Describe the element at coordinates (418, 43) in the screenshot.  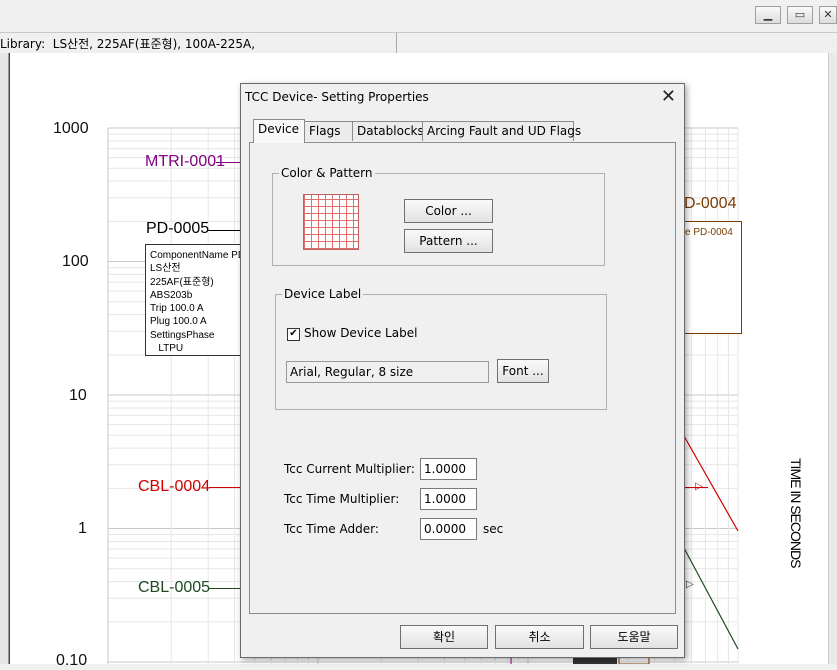
I see `library-status-bar: Library: LS산전, 225AF(표준형), 100A-225A,` at that location.